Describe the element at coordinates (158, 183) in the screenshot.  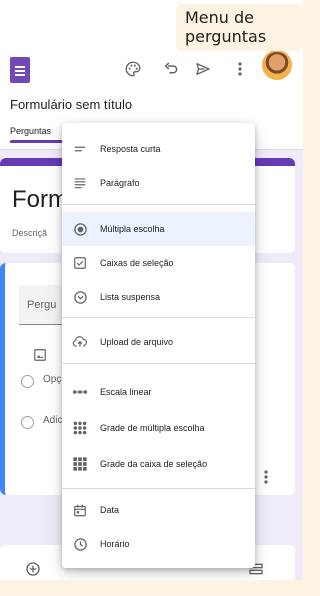
I see `menu-item-paragrafo: Parágrafo` at that location.